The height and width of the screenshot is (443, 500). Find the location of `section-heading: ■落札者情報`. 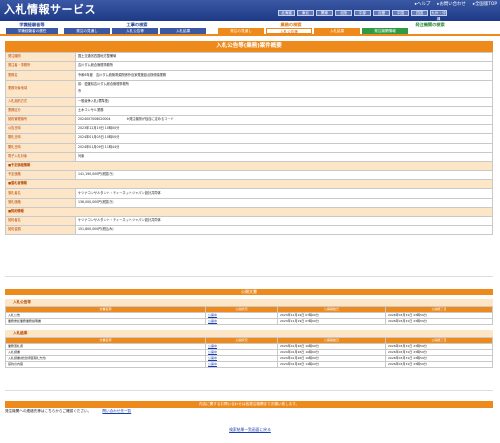

section-heading: ■落札者情報 is located at coordinates (249, 184).